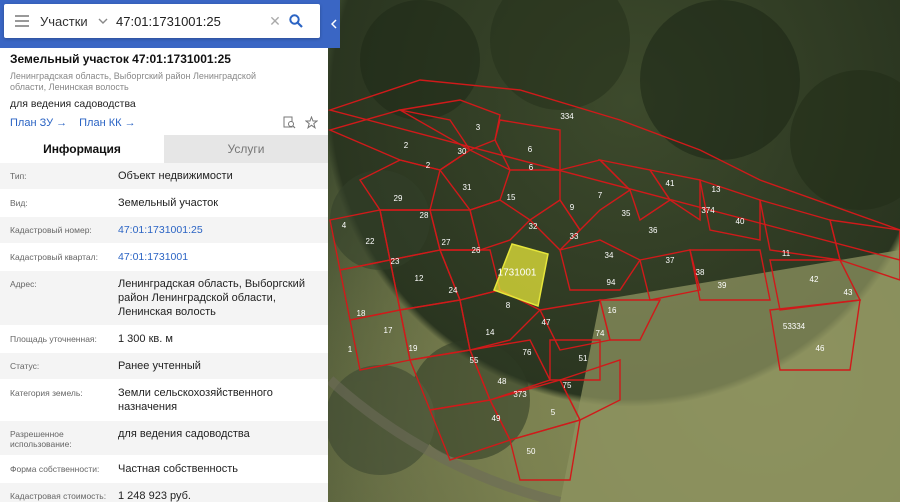 The width and height of the screenshot is (900, 502). What do you see at coordinates (520, 394) in the screenshot?
I see `parcel-number: 373` at bounding box center [520, 394].